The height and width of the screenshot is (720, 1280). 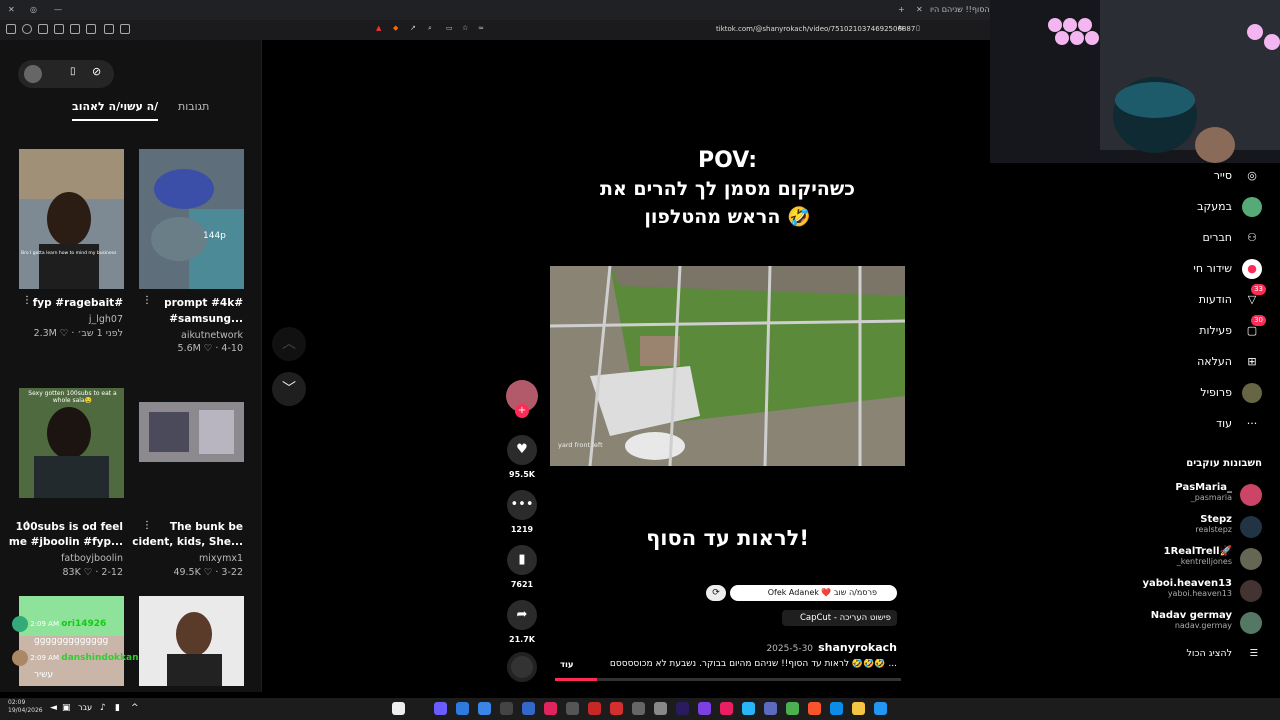 I want to click on progress-bar, so click(x=728, y=679).